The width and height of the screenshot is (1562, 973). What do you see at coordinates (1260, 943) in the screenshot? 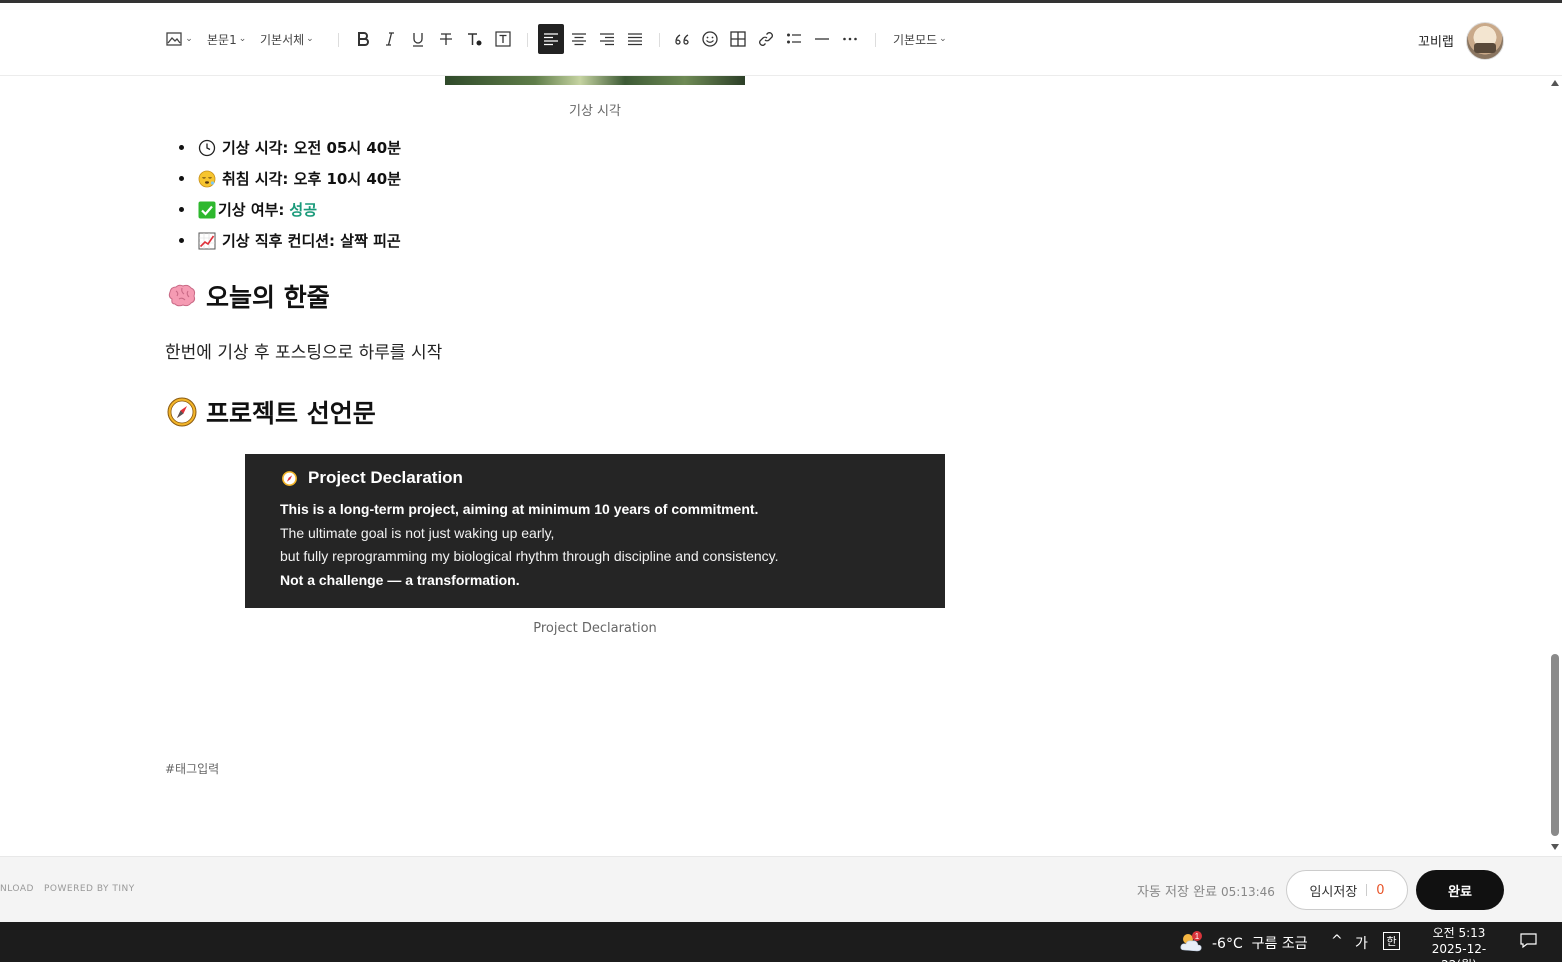
I see `weather-text: -6°C 구름 조금` at bounding box center [1260, 943].